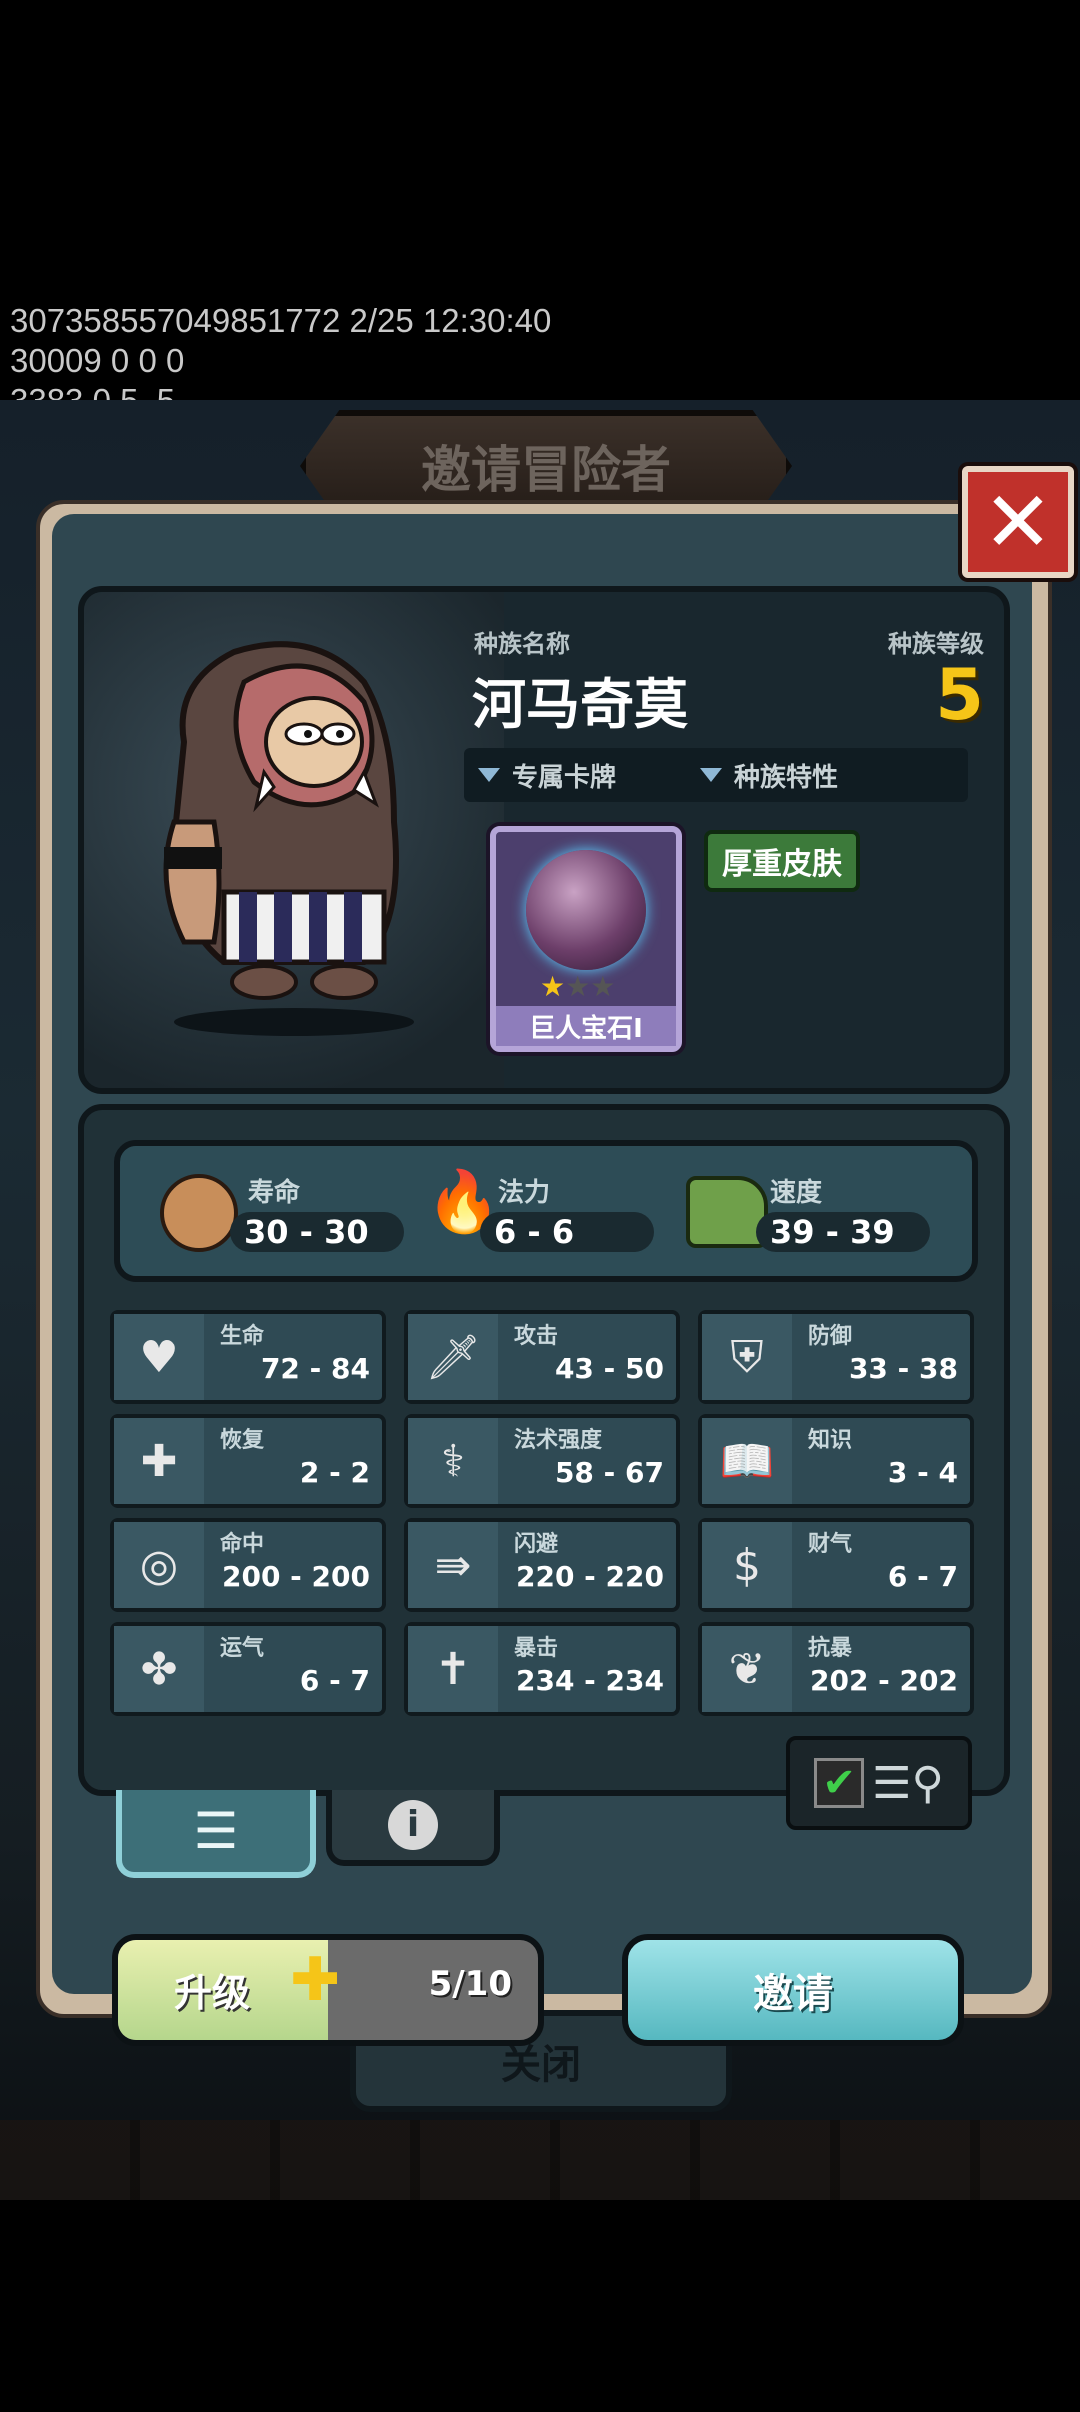 The height and width of the screenshot is (2412, 1080). I want to click on checkbox-checked-icon: ✔, so click(839, 1783).